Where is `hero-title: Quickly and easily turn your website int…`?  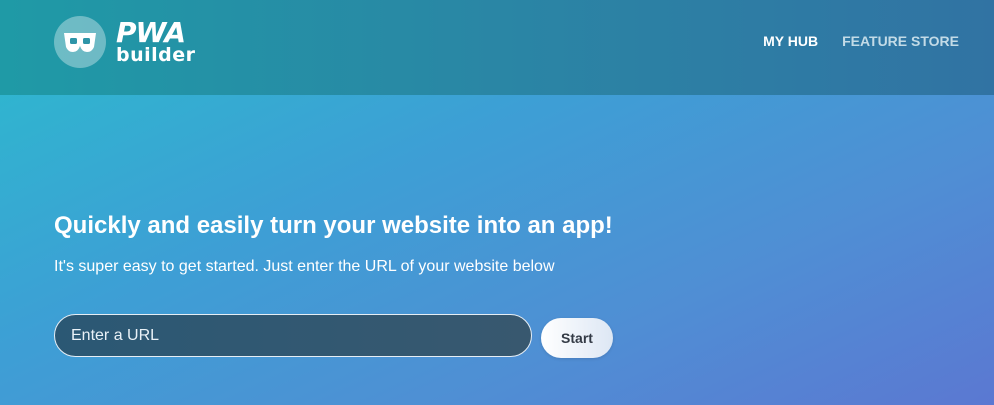
hero-title: Quickly and easily turn your website int… is located at coordinates (333, 225).